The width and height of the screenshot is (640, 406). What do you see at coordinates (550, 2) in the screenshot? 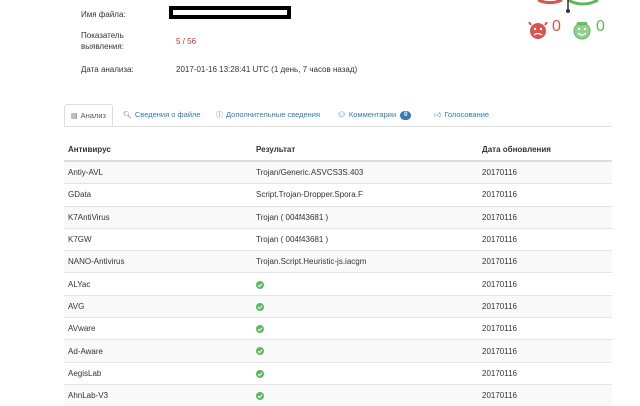
I see `gauge-arc-red` at bounding box center [550, 2].